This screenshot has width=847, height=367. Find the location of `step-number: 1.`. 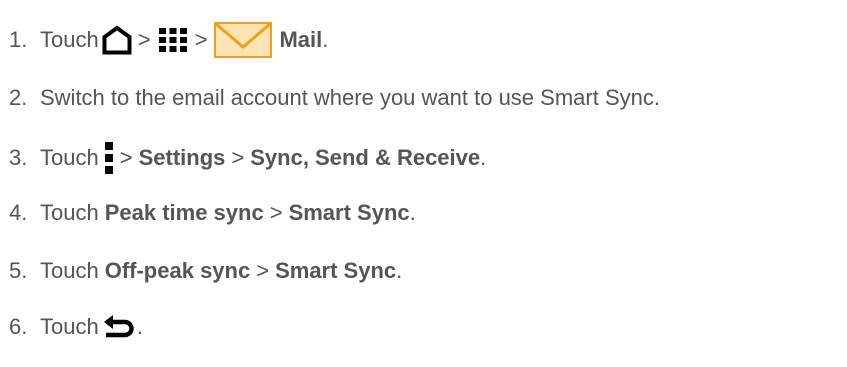

step-number: 1. is located at coordinates (18, 39).